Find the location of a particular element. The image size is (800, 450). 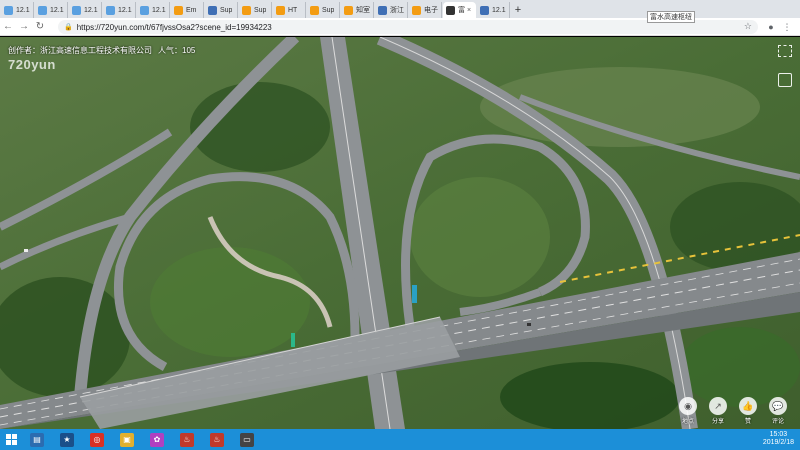

comment-icon: 💬 is located at coordinates (778, 406).